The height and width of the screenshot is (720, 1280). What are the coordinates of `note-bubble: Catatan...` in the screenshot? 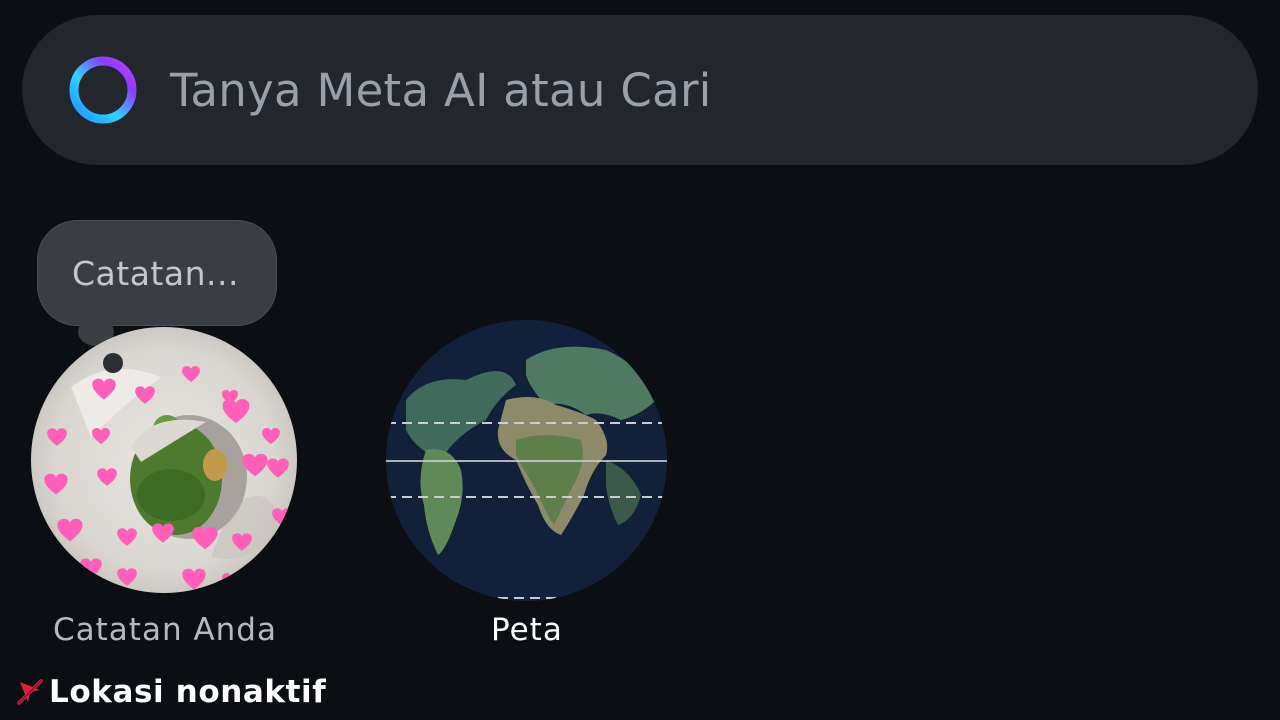 It's located at (157, 273).